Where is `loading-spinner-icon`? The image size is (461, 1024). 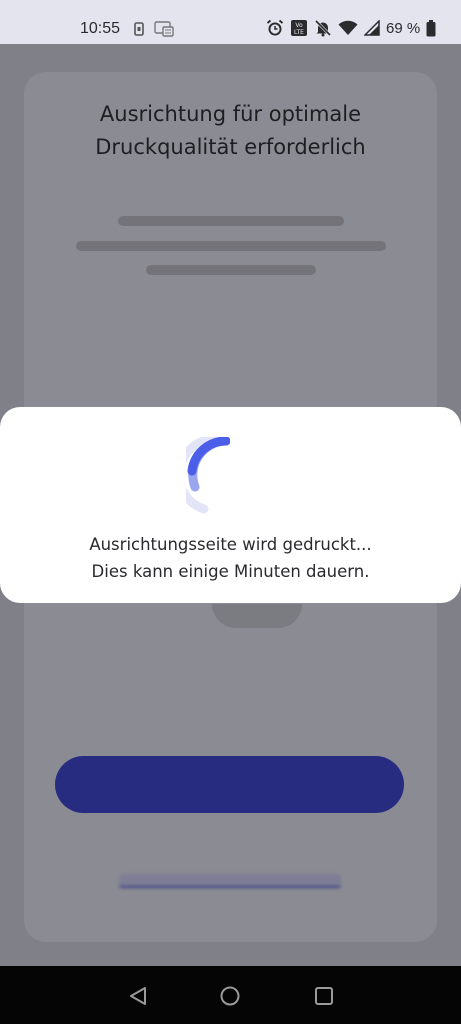 loading-spinner-icon is located at coordinates (208, 475).